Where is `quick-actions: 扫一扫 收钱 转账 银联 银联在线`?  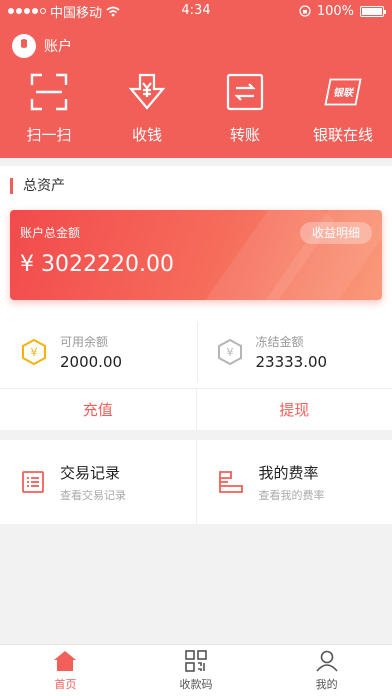 quick-actions: 扫一扫 收钱 转账 银联 银联在线 is located at coordinates (196, 108).